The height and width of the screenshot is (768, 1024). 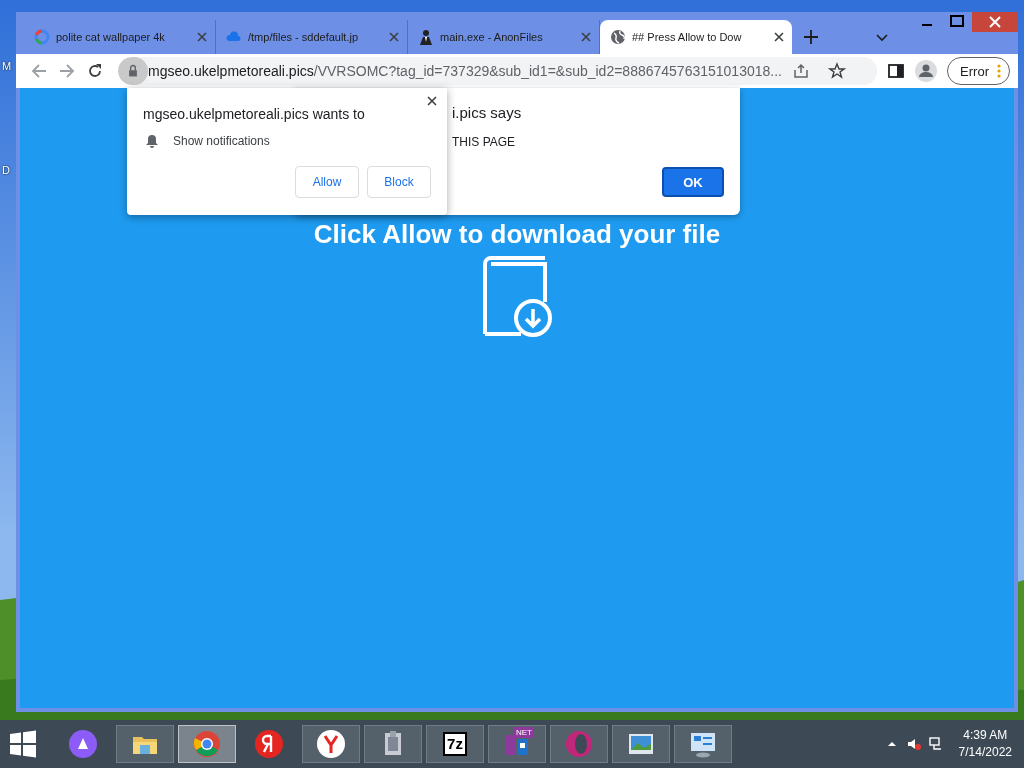 What do you see at coordinates (524, 732) in the screenshot?
I see `net-label: NET` at bounding box center [524, 732].